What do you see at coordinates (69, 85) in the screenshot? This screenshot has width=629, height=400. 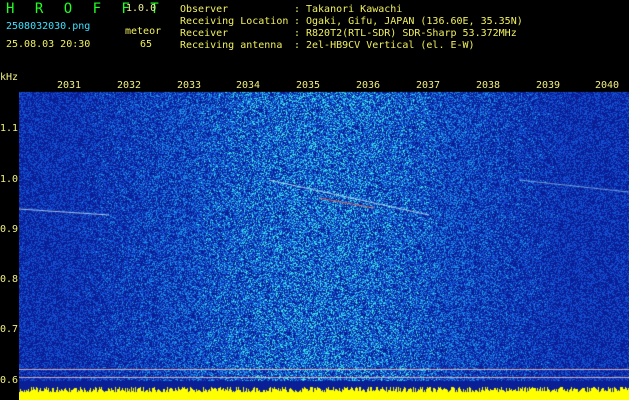 I see `time-tick-label: 2031` at bounding box center [69, 85].